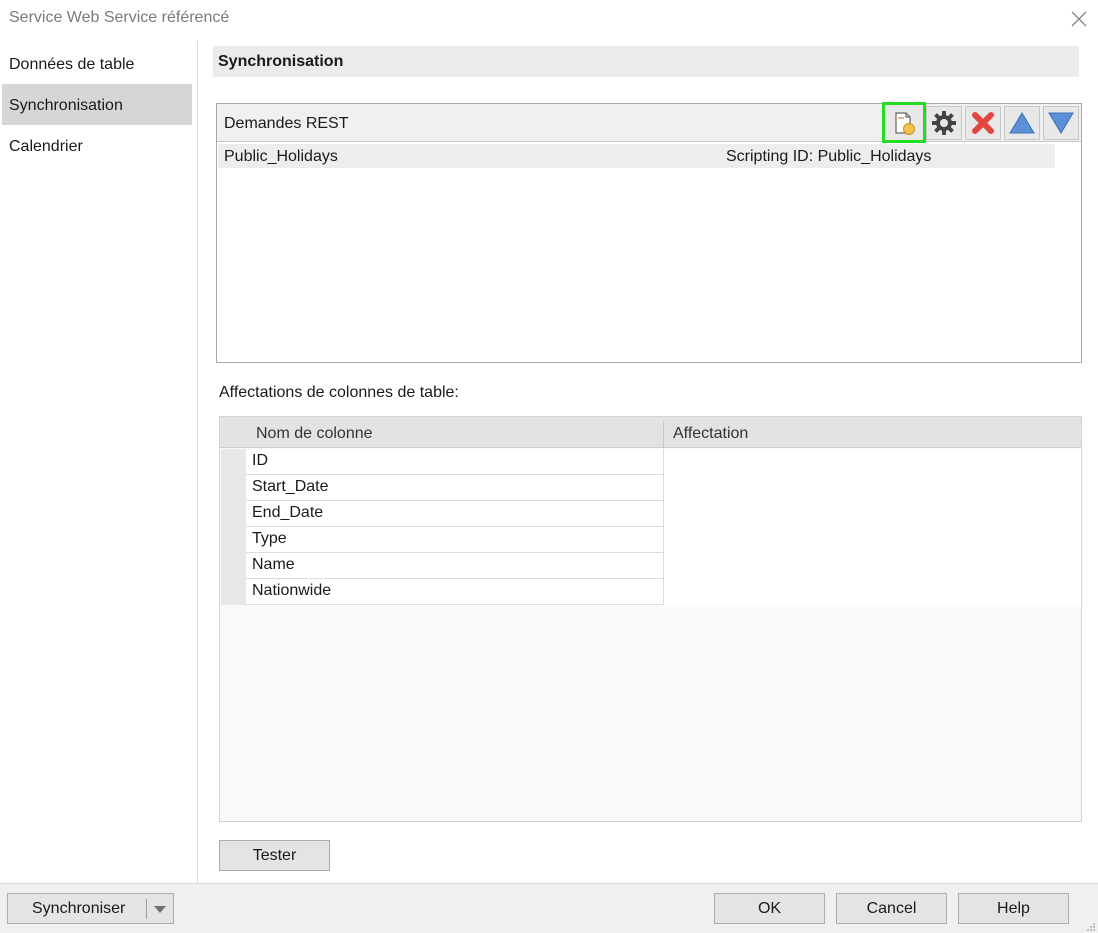 The image size is (1098, 933). Describe the element at coordinates (663, 434) in the screenshot. I see `column-divider` at that location.